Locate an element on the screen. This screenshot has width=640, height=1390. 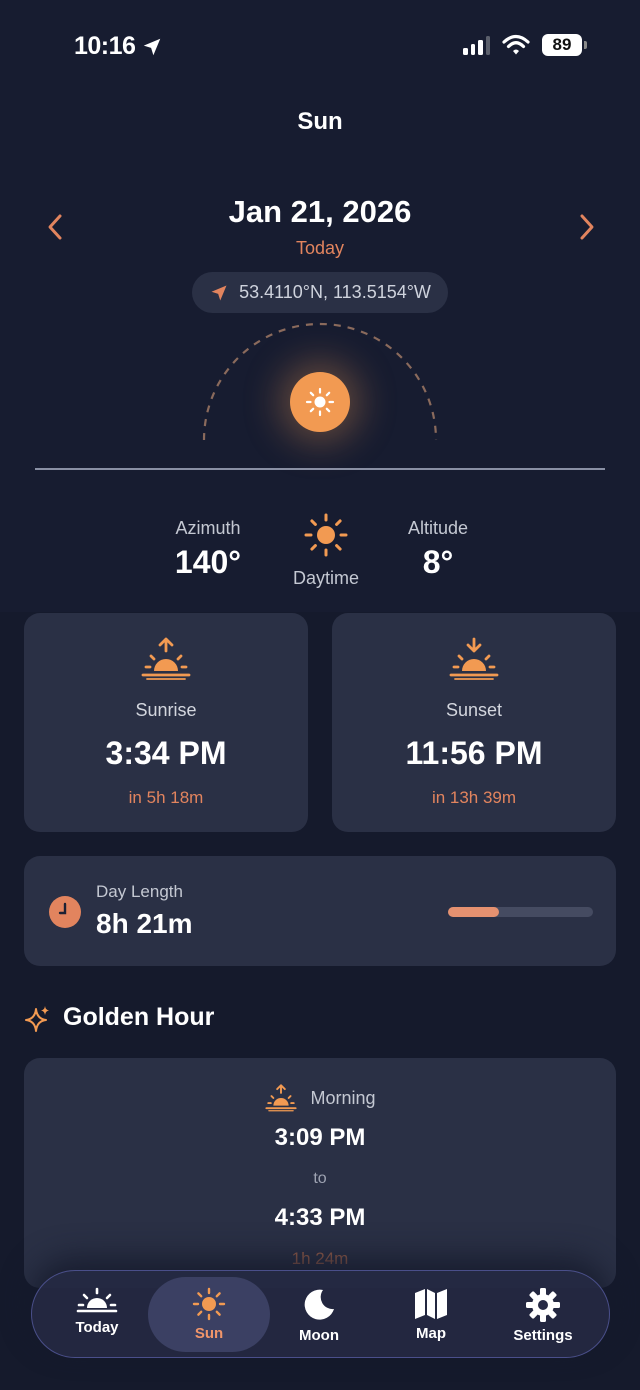
azimuth-label: Azimuth is located at coordinates (208, 528).